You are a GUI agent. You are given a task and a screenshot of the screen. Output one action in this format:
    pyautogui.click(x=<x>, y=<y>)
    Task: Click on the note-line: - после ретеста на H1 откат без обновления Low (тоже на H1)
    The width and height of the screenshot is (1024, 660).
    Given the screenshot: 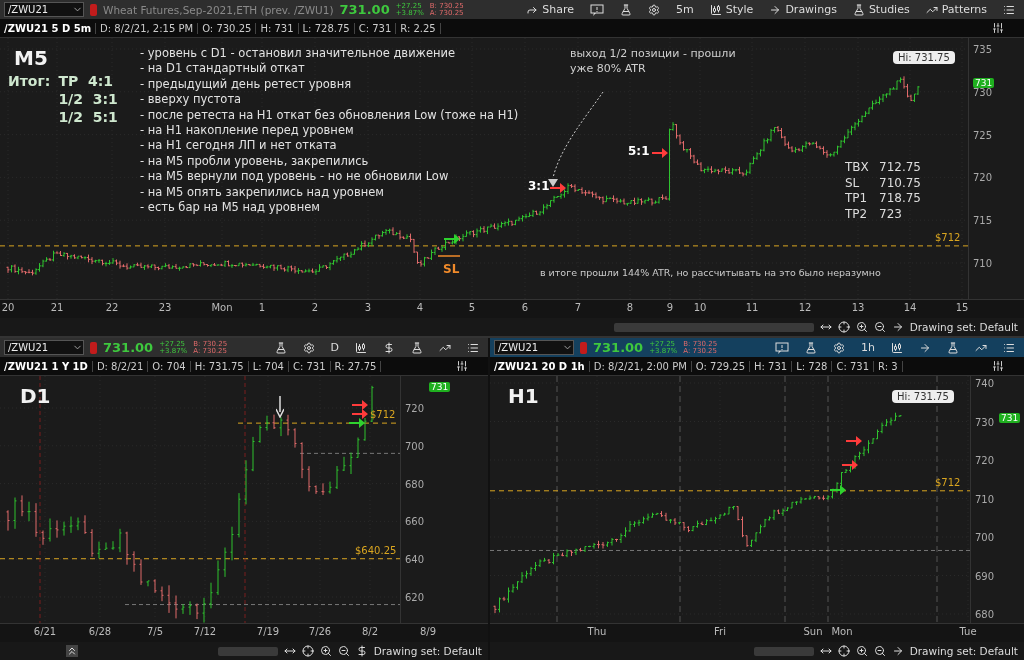 What is the action you would take?
    pyautogui.click(x=329, y=115)
    